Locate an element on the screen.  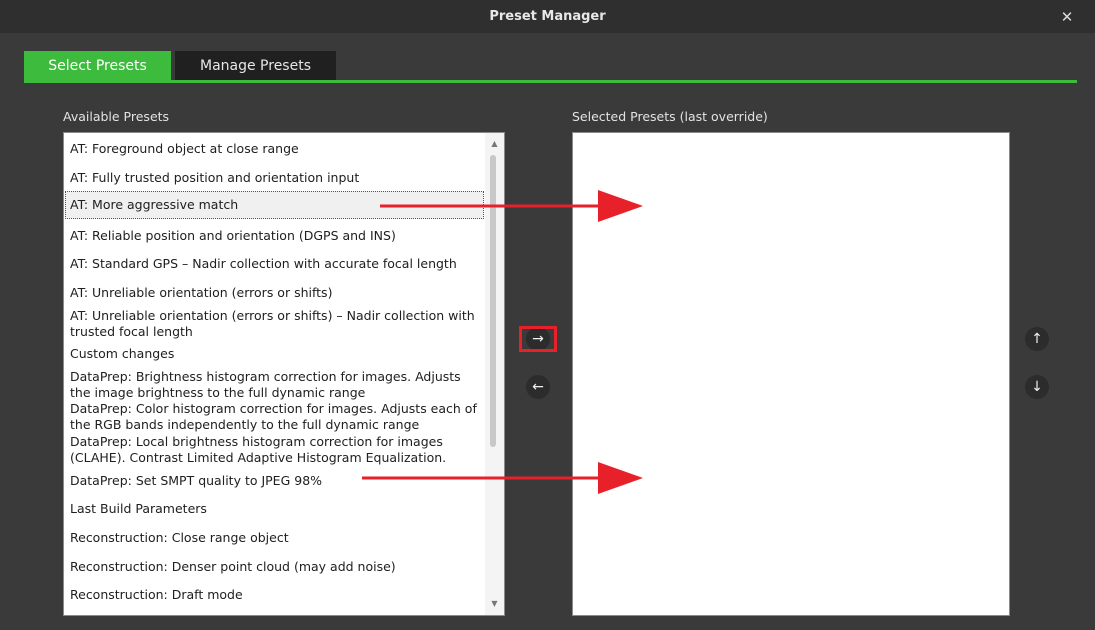
add-preset-button: → is located at coordinates (538, 339).